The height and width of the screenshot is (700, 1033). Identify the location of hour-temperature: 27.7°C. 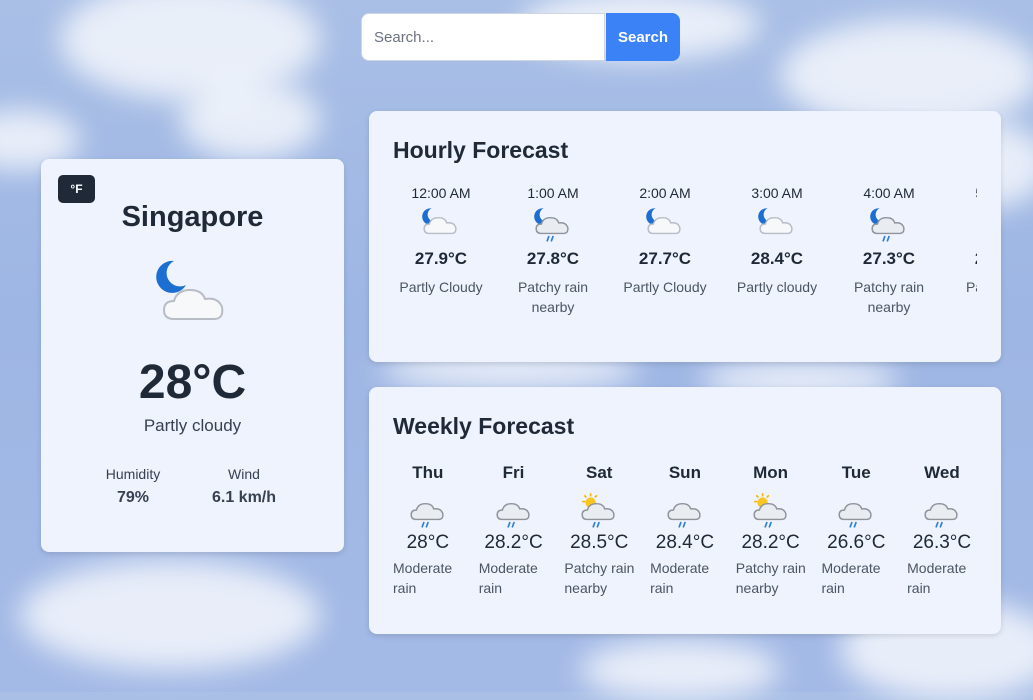
(665, 258).